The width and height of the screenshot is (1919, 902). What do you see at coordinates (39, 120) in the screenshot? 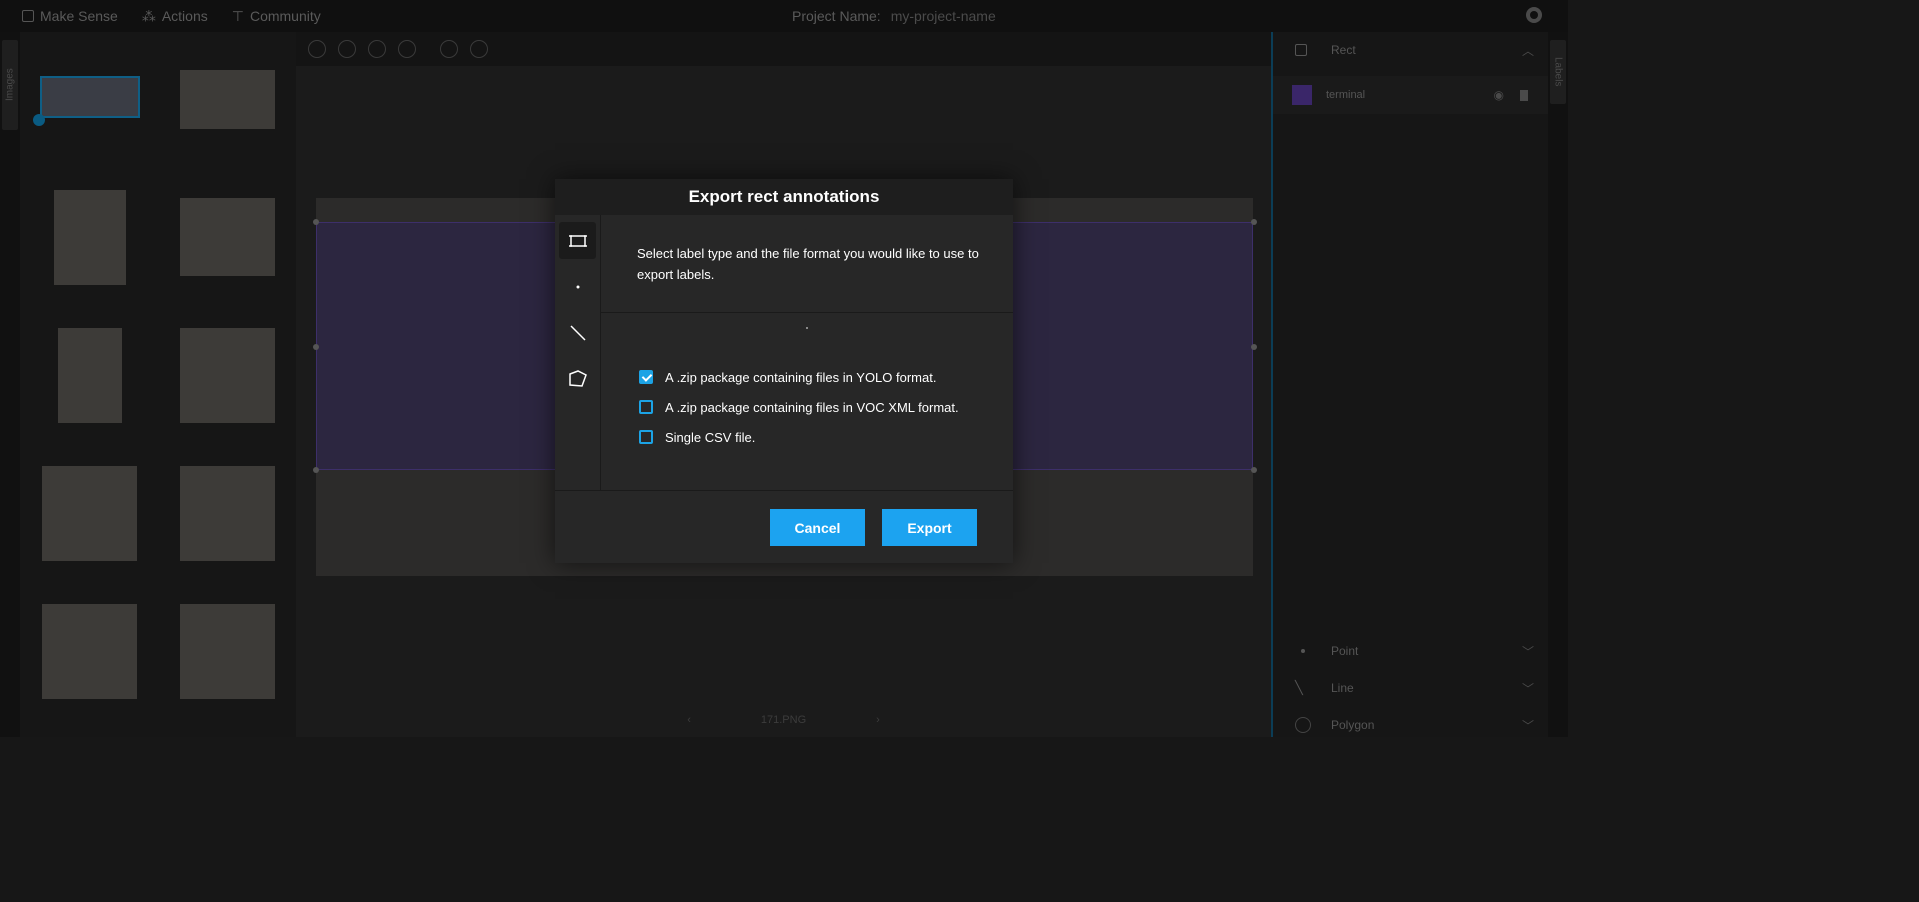
I see `selected-image-indicator` at bounding box center [39, 120].